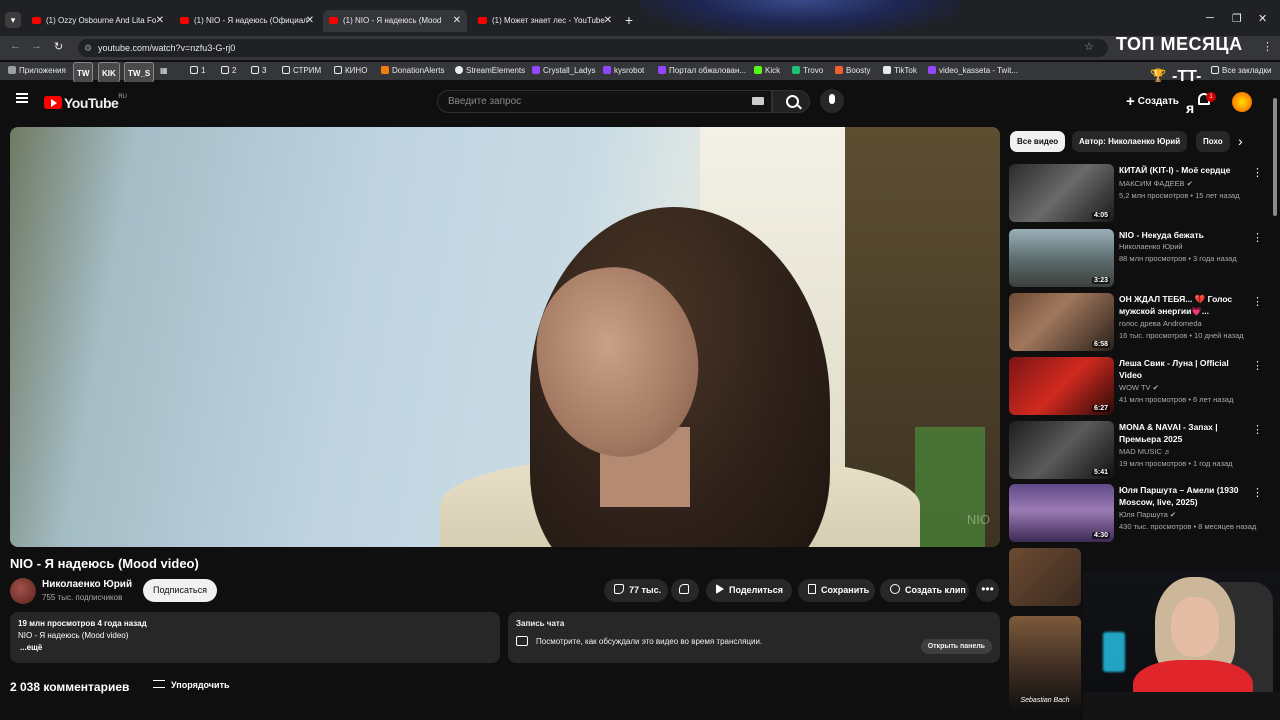 The image size is (1280, 720). Describe the element at coordinates (1275, 157) in the screenshot. I see `scrollbar-thumb` at that location.